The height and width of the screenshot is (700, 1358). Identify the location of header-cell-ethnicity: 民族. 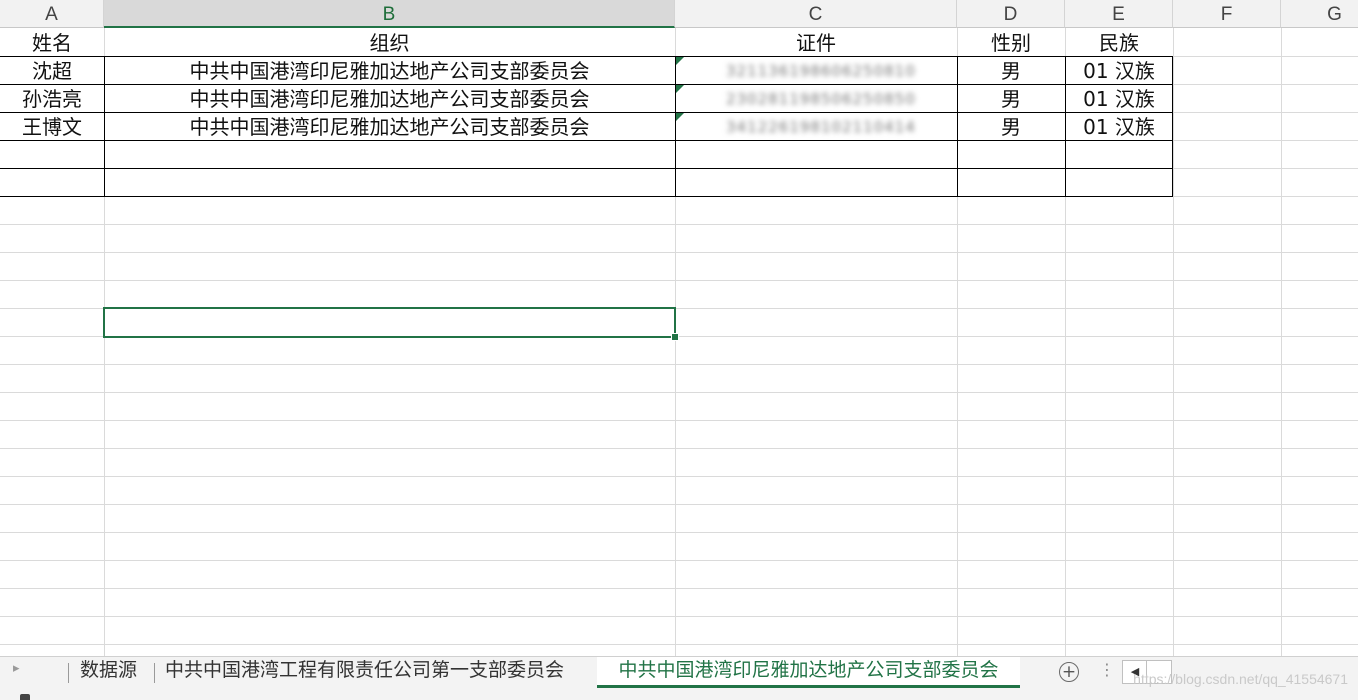
(1119, 43).